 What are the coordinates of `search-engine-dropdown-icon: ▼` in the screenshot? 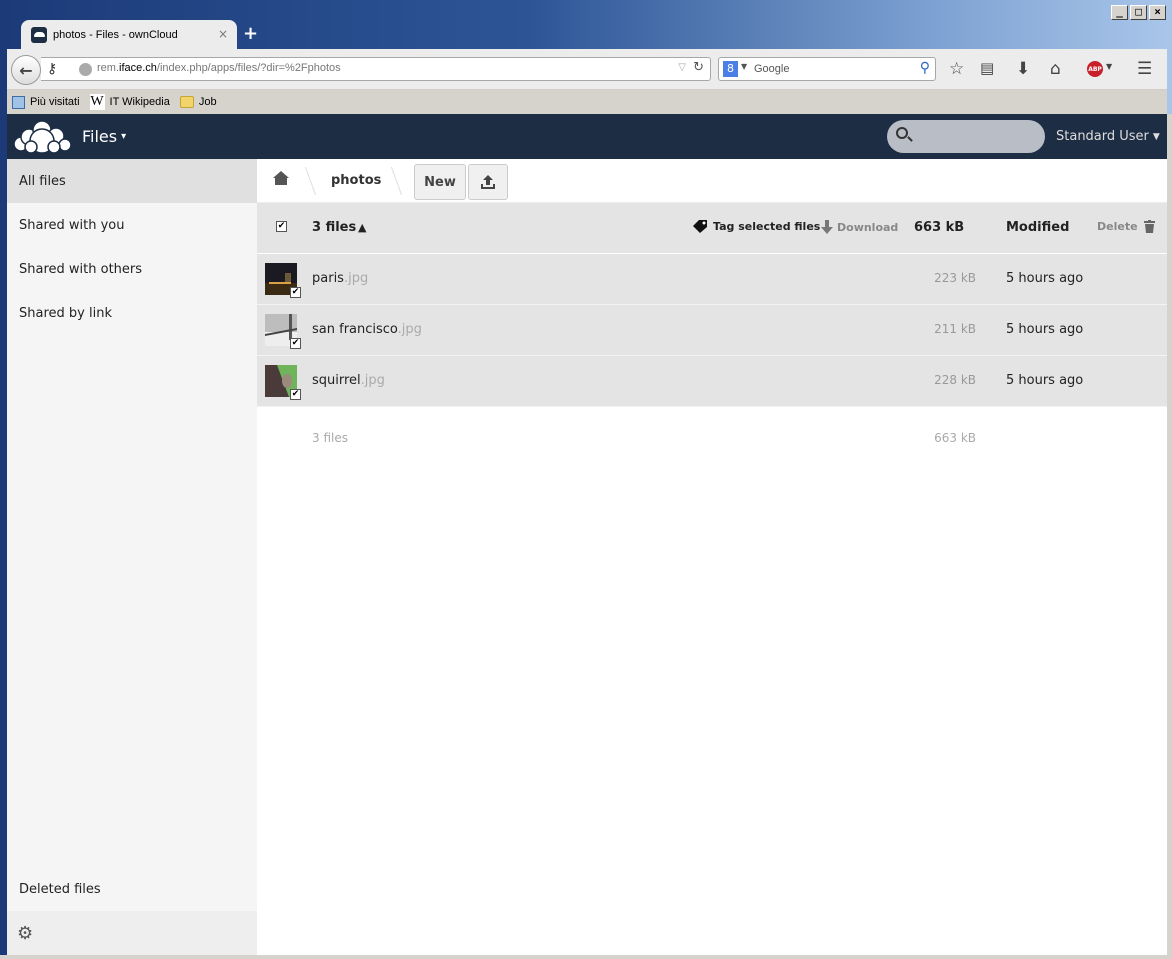 It's located at (744, 66).